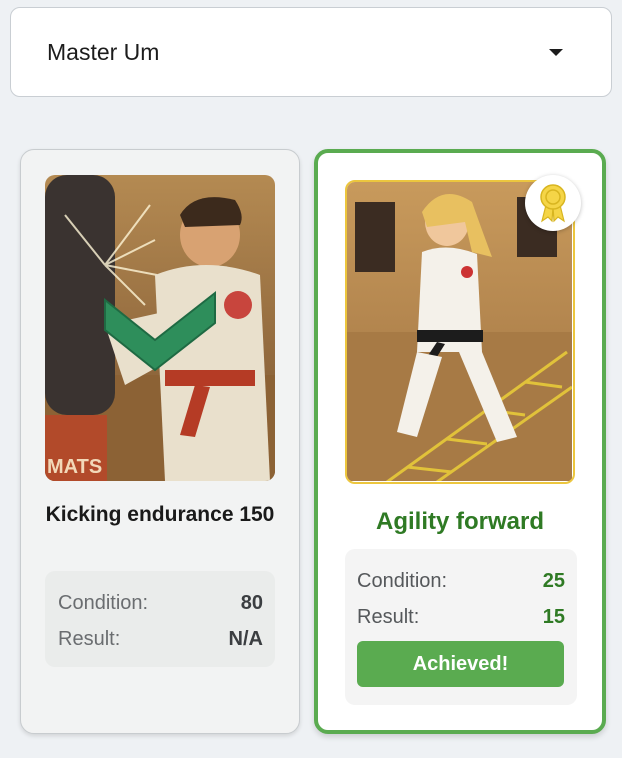 Image resolution: width=622 pixels, height=758 pixels. What do you see at coordinates (311, 52) in the screenshot?
I see `master-select: Master Um` at bounding box center [311, 52].